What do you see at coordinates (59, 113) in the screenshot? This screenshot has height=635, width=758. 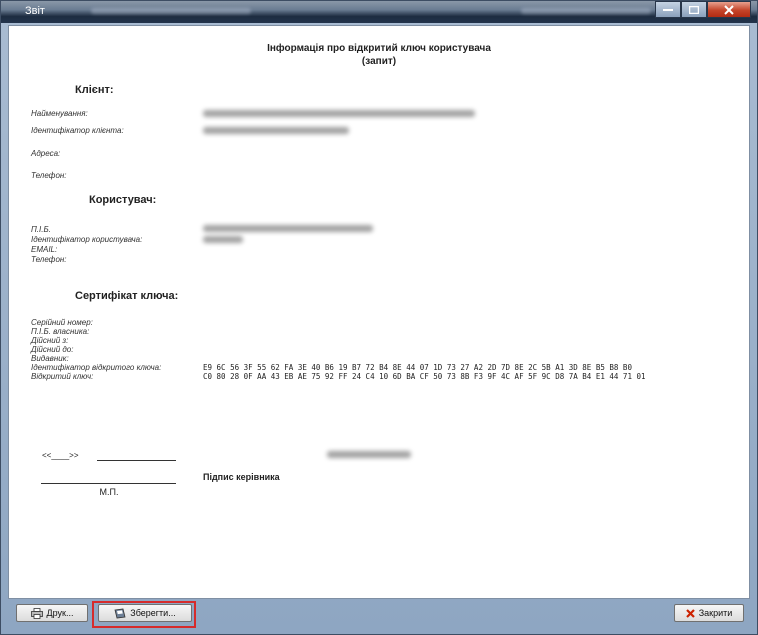 I see `client-name-label: Найменування:` at bounding box center [59, 113].